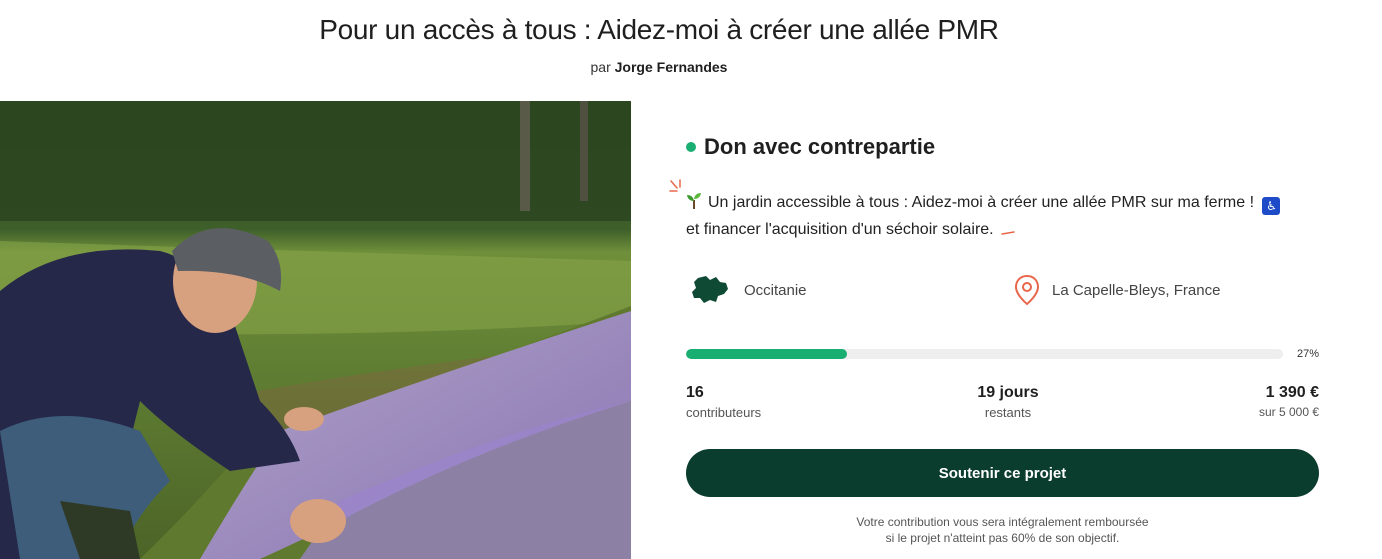 The width and height of the screenshot is (1382, 559). Describe the element at coordinates (671, 67) in the screenshot. I see `author-name: Jorge Fernandes` at that location.